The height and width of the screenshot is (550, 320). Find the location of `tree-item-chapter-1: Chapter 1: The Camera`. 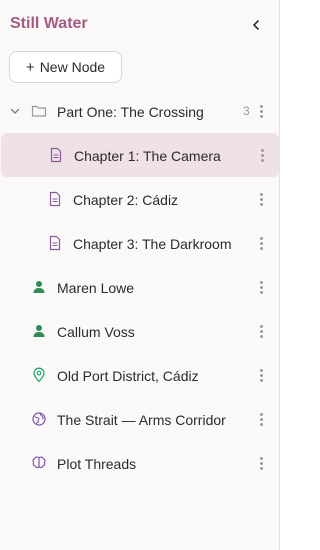

tree-item-chapter-1: Chapter 1: The Camera is located at coordinates (140, 155).